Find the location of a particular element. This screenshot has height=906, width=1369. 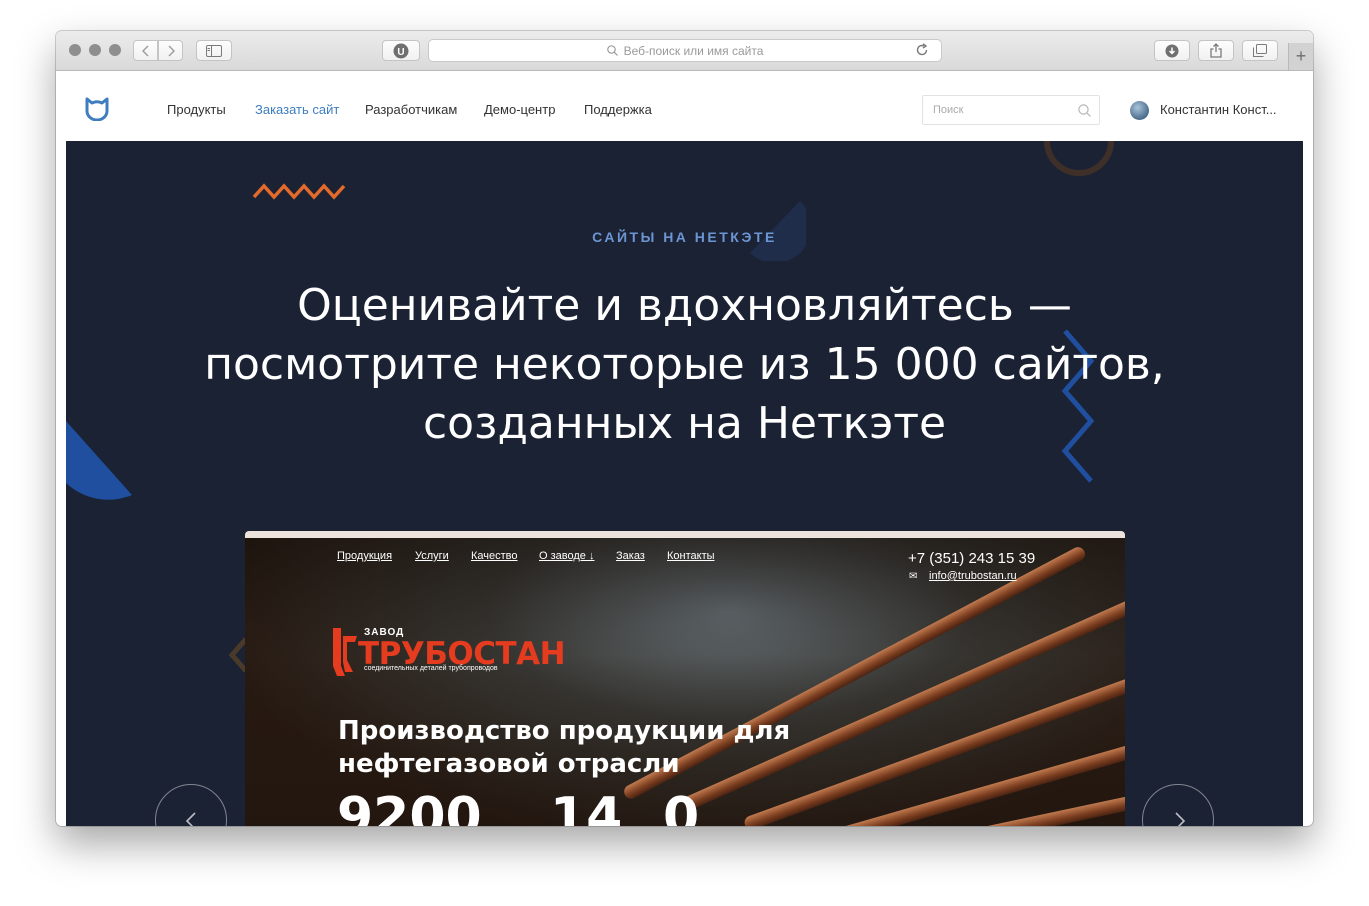

reload-icon is located at coordinates (922, 50).